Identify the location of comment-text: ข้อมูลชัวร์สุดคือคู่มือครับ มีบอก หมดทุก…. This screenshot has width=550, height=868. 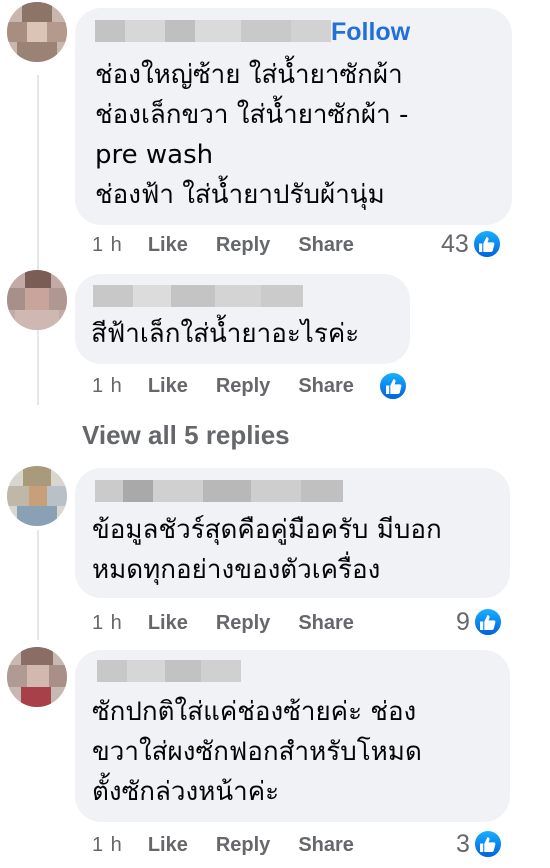
(267, 550).